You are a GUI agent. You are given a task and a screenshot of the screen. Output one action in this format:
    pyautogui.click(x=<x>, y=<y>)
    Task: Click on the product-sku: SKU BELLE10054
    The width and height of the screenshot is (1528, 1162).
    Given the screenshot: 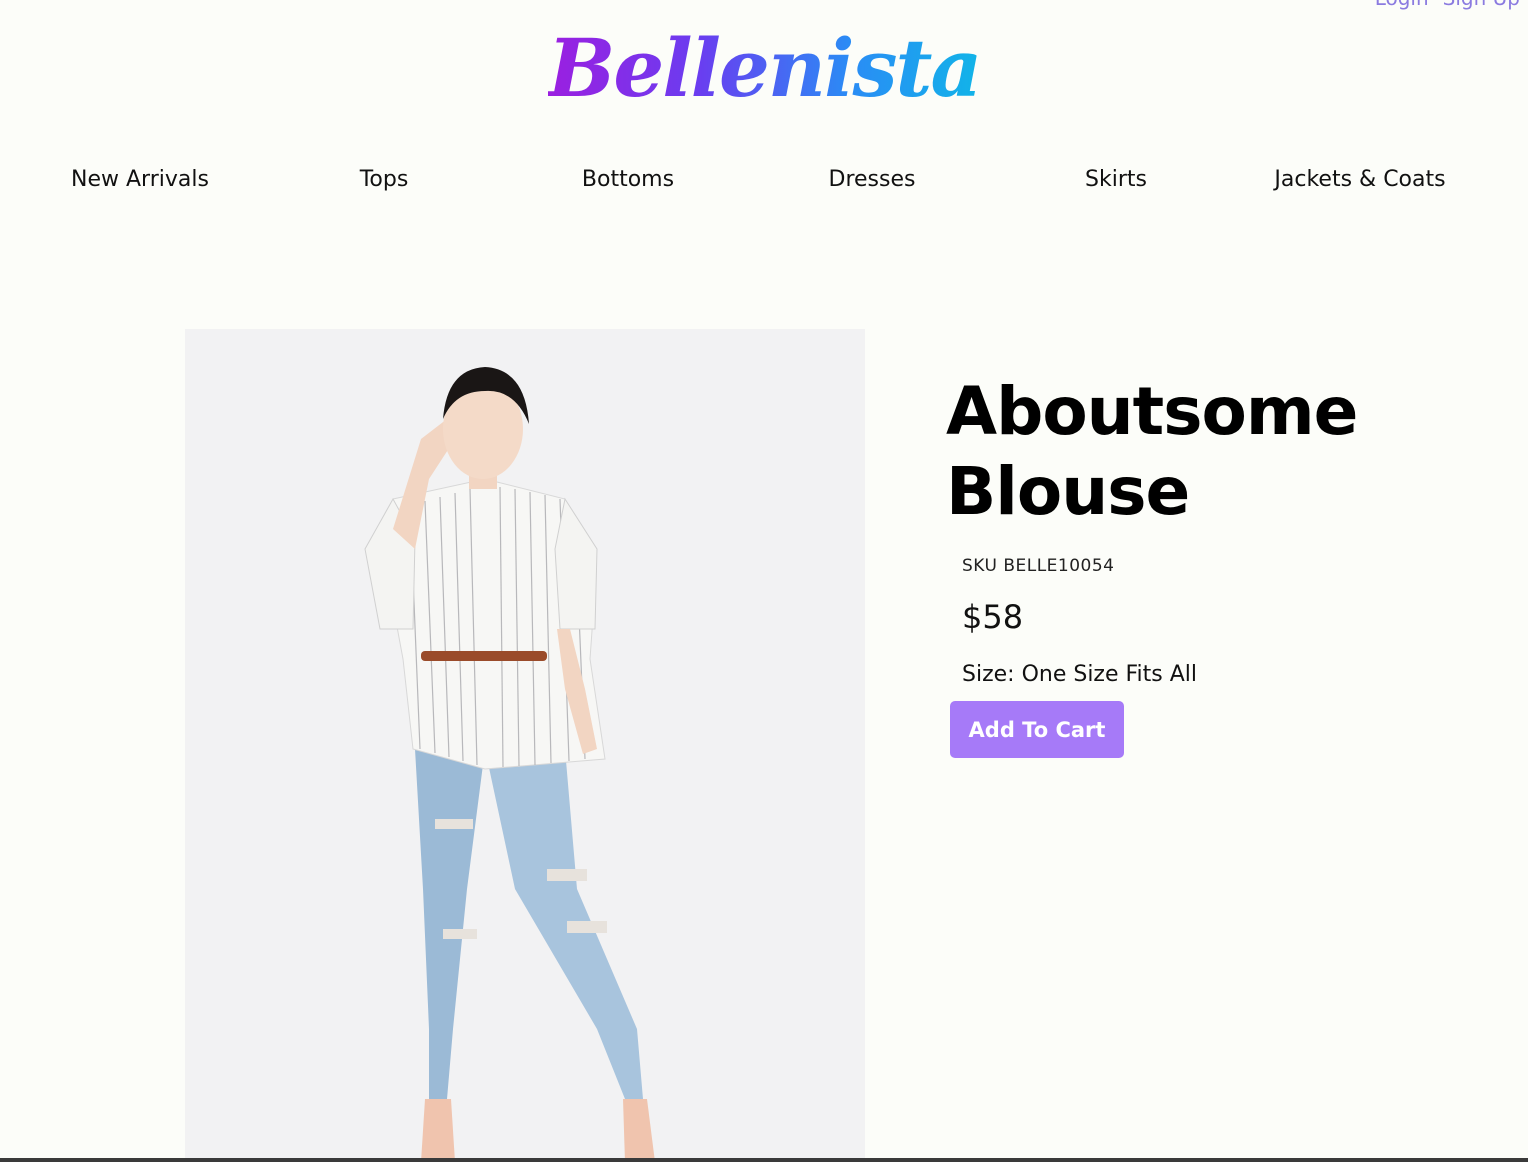 What is the action you would take?
    pyautogui.click(x=1038, y=566)
    